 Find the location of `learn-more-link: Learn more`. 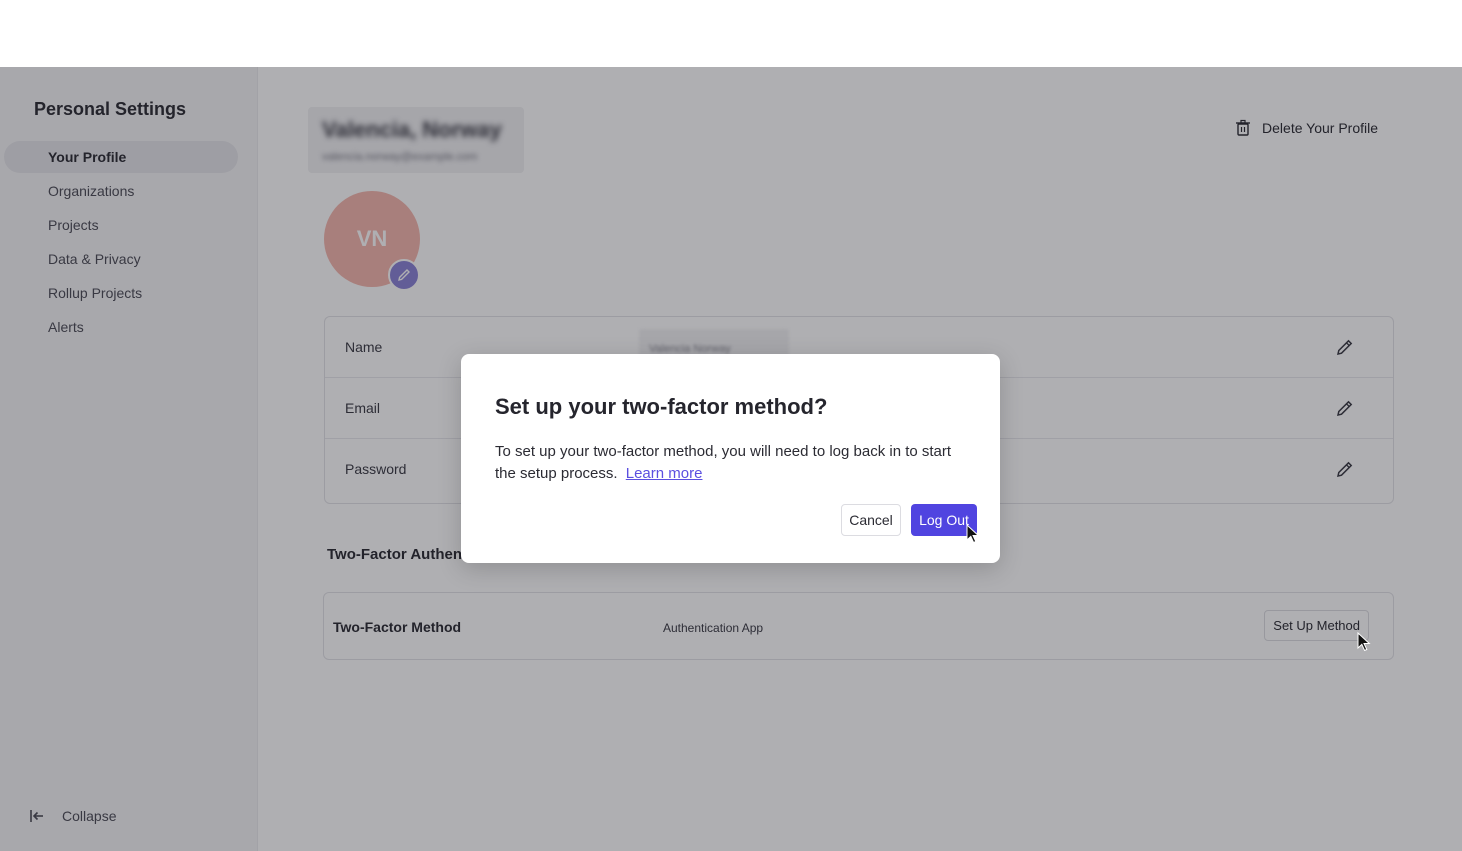

learn-more-link: Learn more is located at coordinates (664, 473).